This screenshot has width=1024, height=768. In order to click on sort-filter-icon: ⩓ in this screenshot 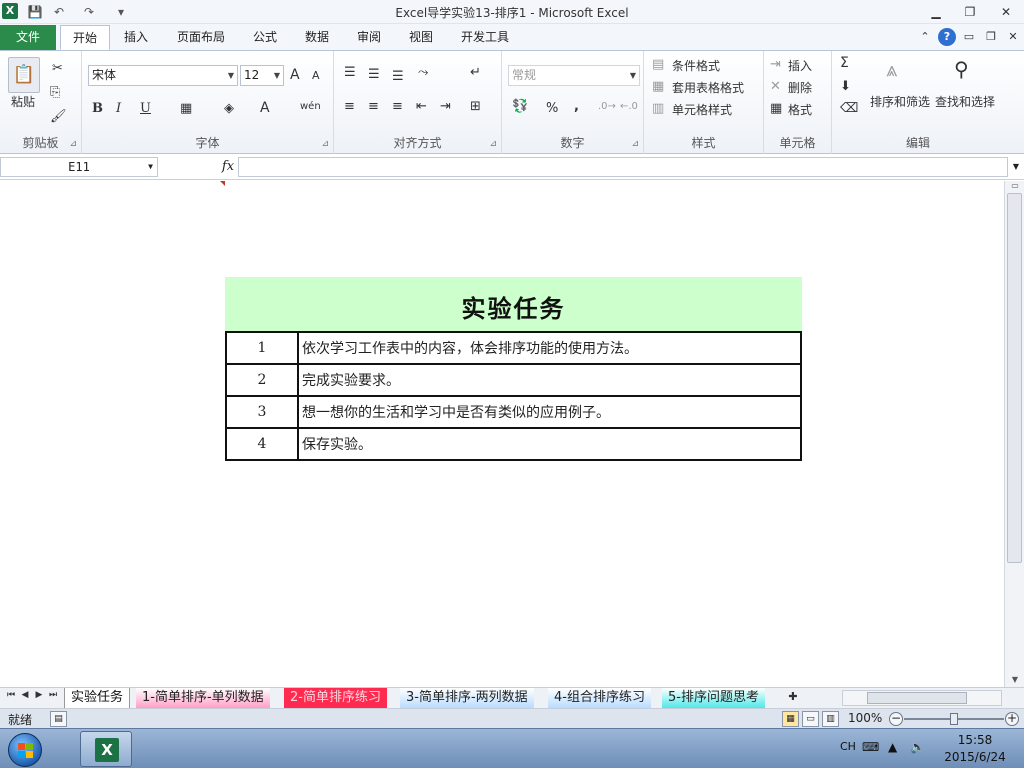, I will do `click(891, 69)`.